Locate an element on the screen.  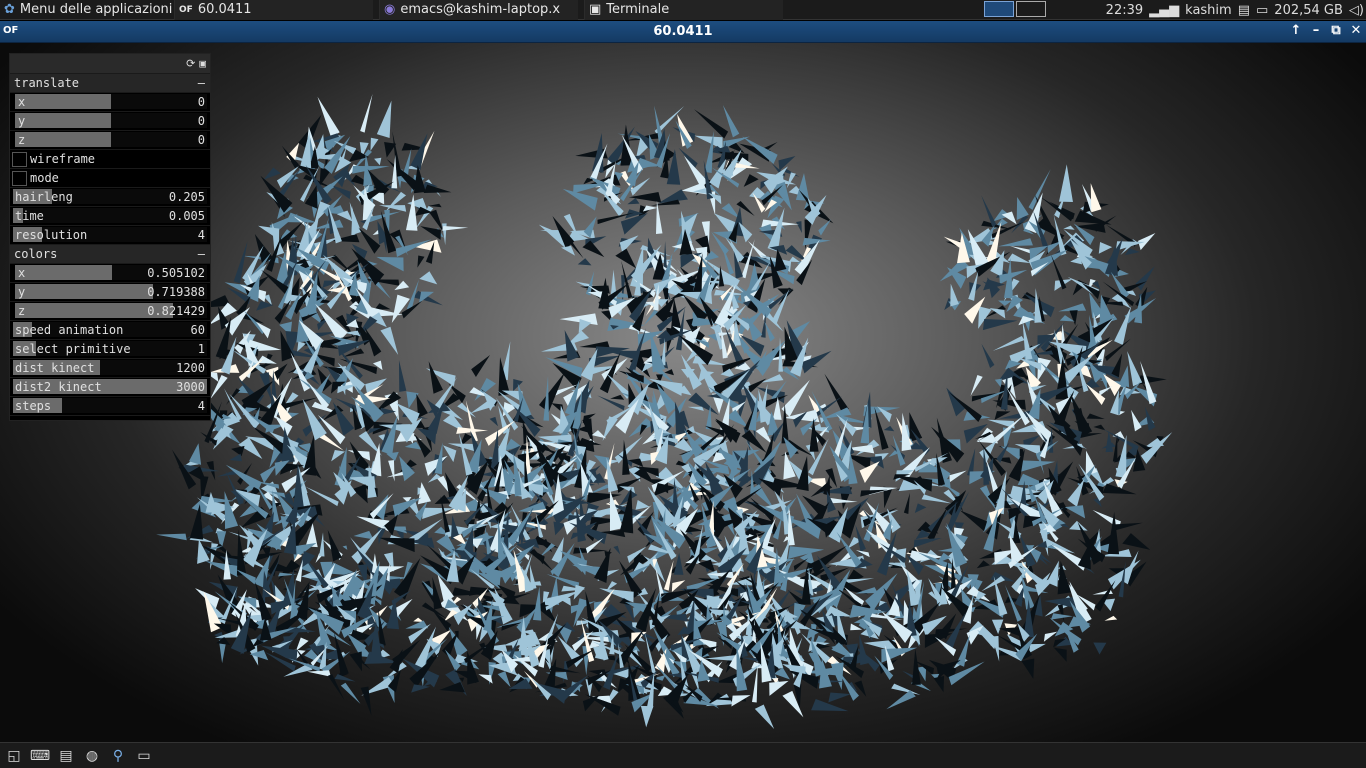
shade-up-icon: ↑ is located at coordinates (1296, 30).